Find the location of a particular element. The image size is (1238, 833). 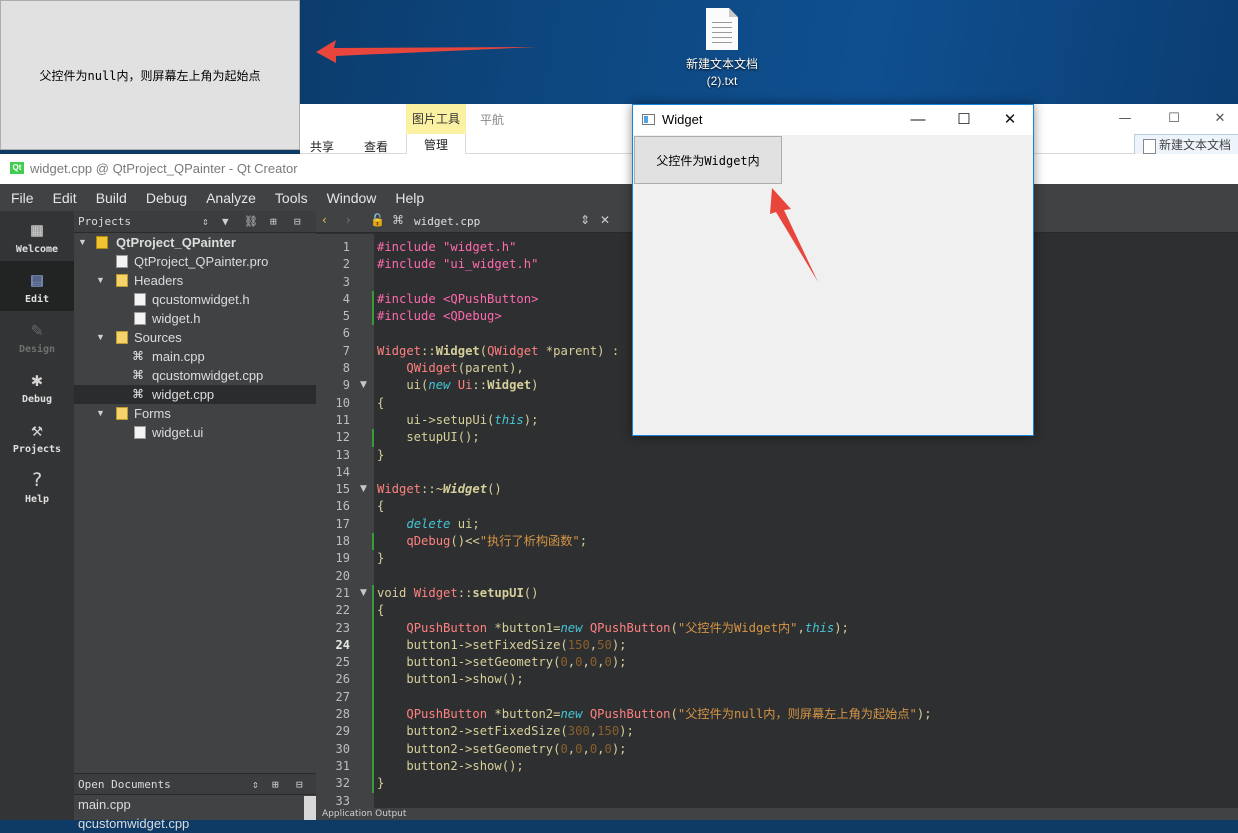

widget-title-bar: Widget — ☐ ✕ is located at coordinates (833, 120).